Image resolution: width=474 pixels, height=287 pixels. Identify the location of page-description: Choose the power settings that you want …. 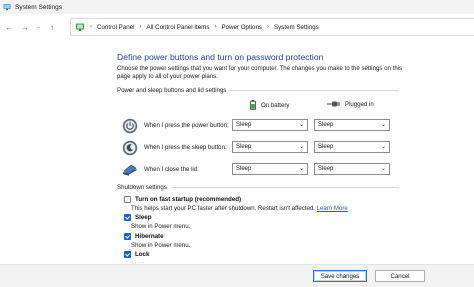
(260, 73).